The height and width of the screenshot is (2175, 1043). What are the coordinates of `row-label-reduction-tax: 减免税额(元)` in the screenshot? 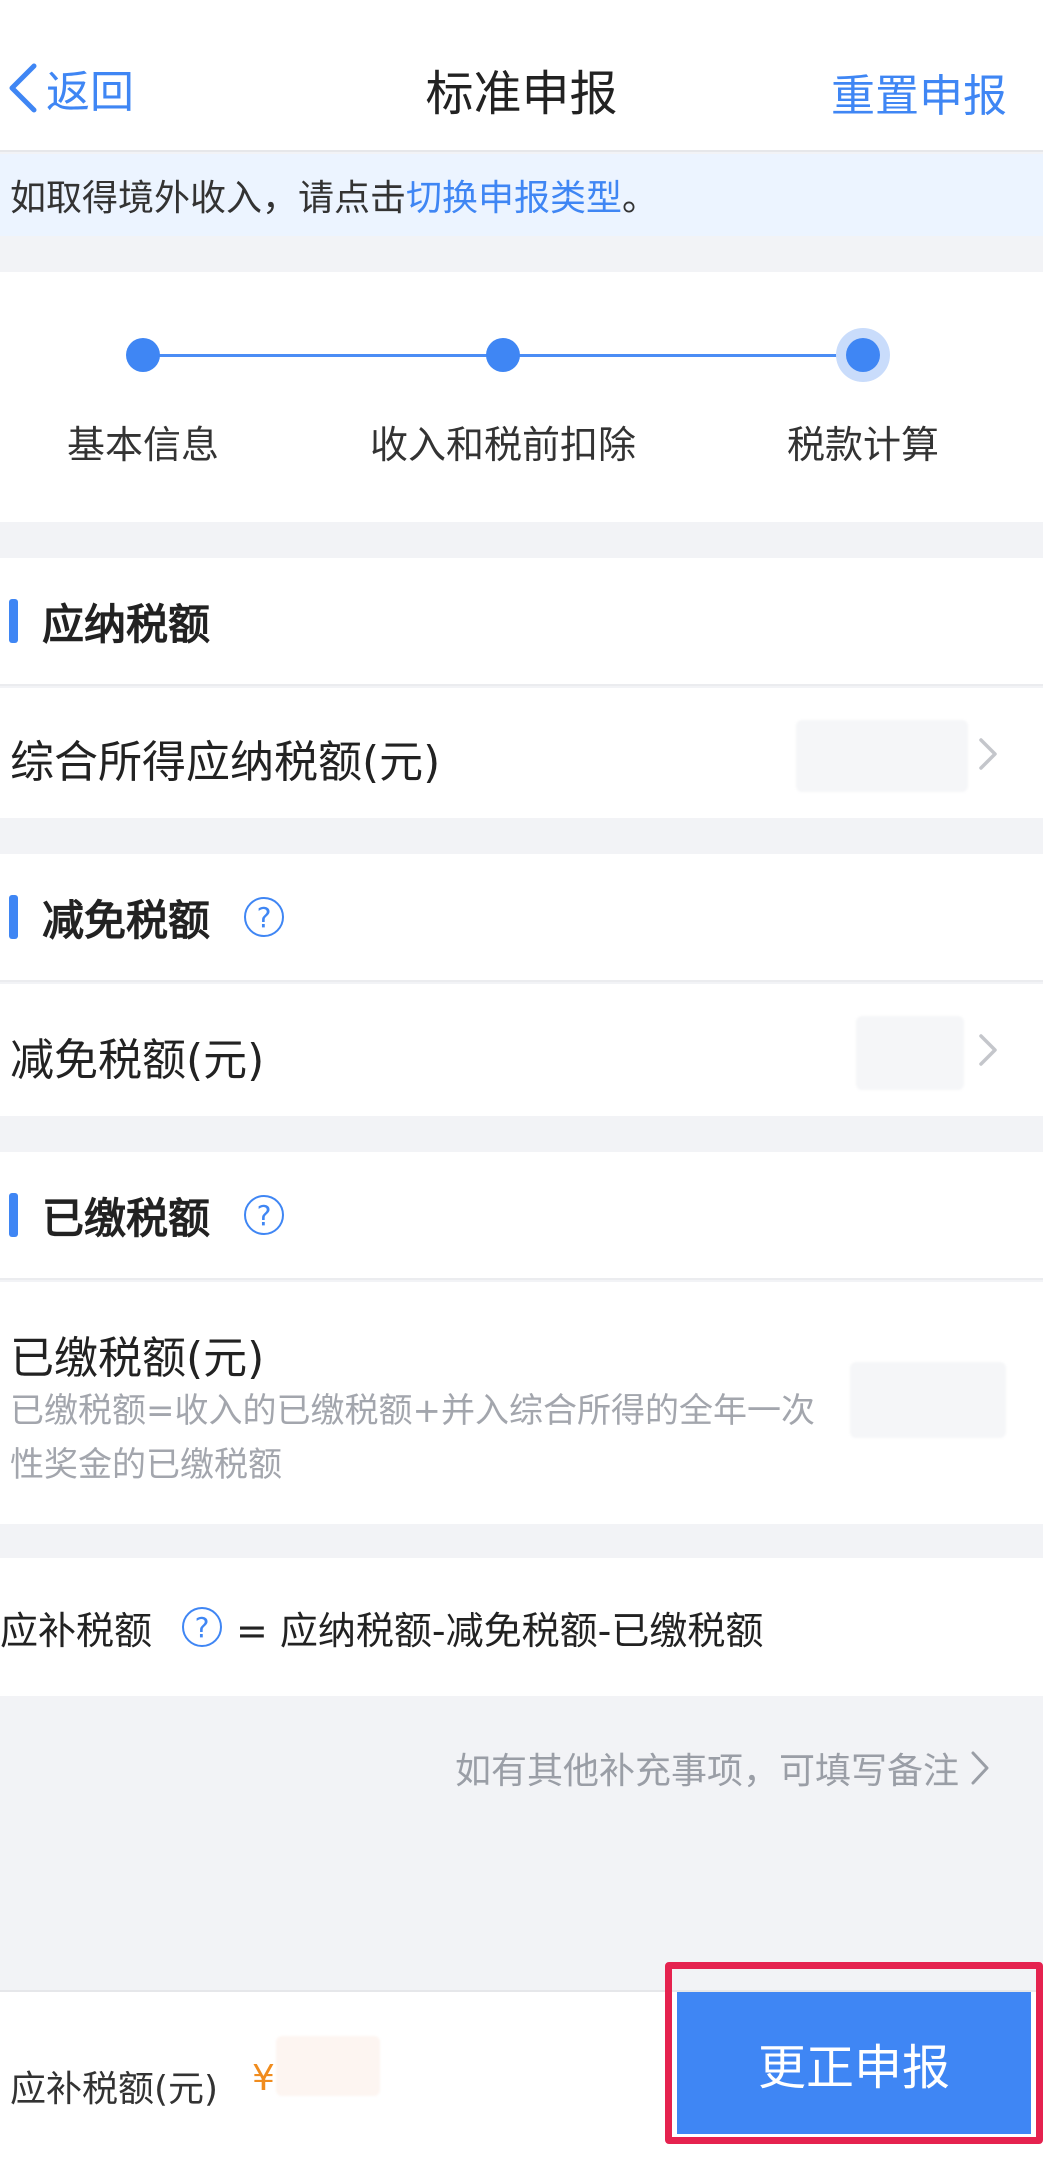 It's located at (137, 1060).